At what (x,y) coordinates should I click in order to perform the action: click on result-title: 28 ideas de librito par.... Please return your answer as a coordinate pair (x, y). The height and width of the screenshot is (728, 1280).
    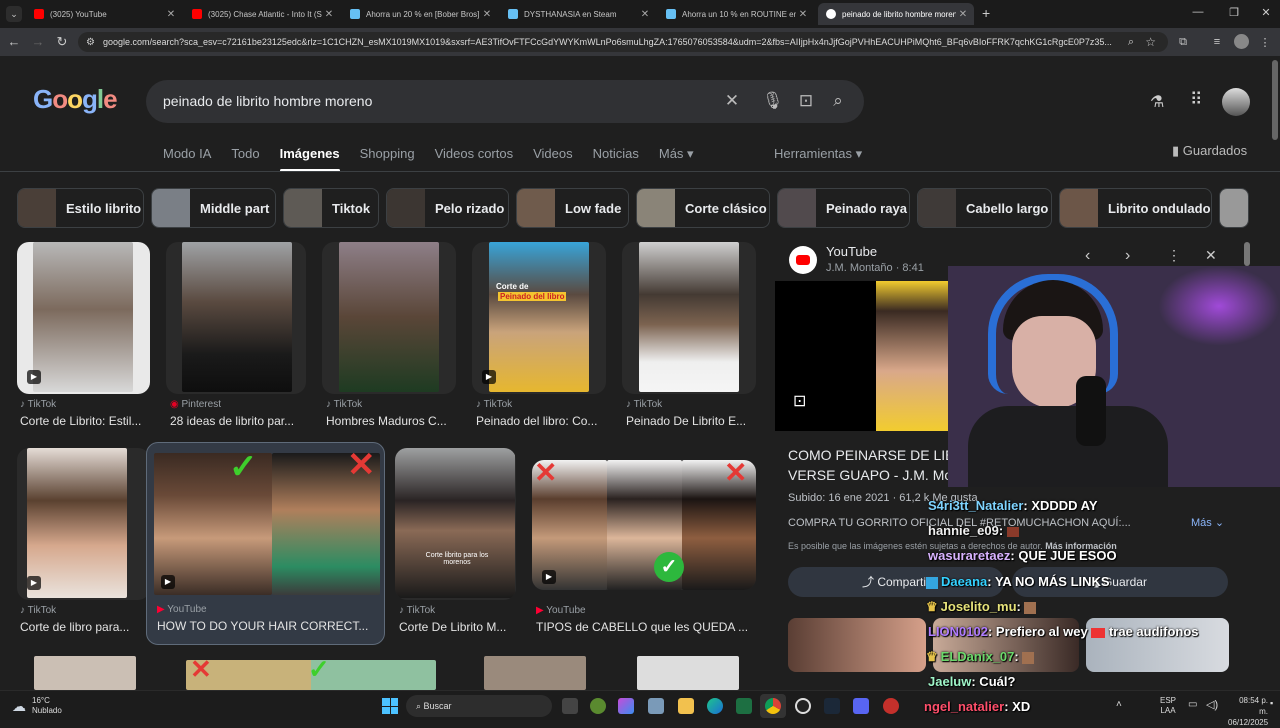
    Looking at the image, I should click on (238, 421).